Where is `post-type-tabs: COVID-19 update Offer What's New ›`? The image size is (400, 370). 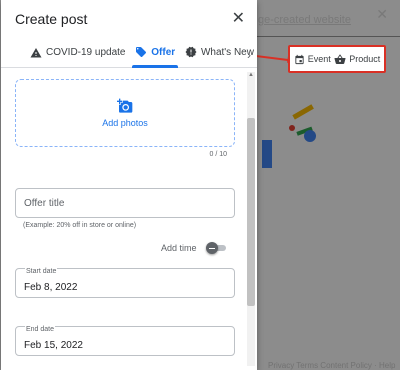
post-type-tabs: COVID-19 update Offer What's New › is located at coordinates (129, 53).